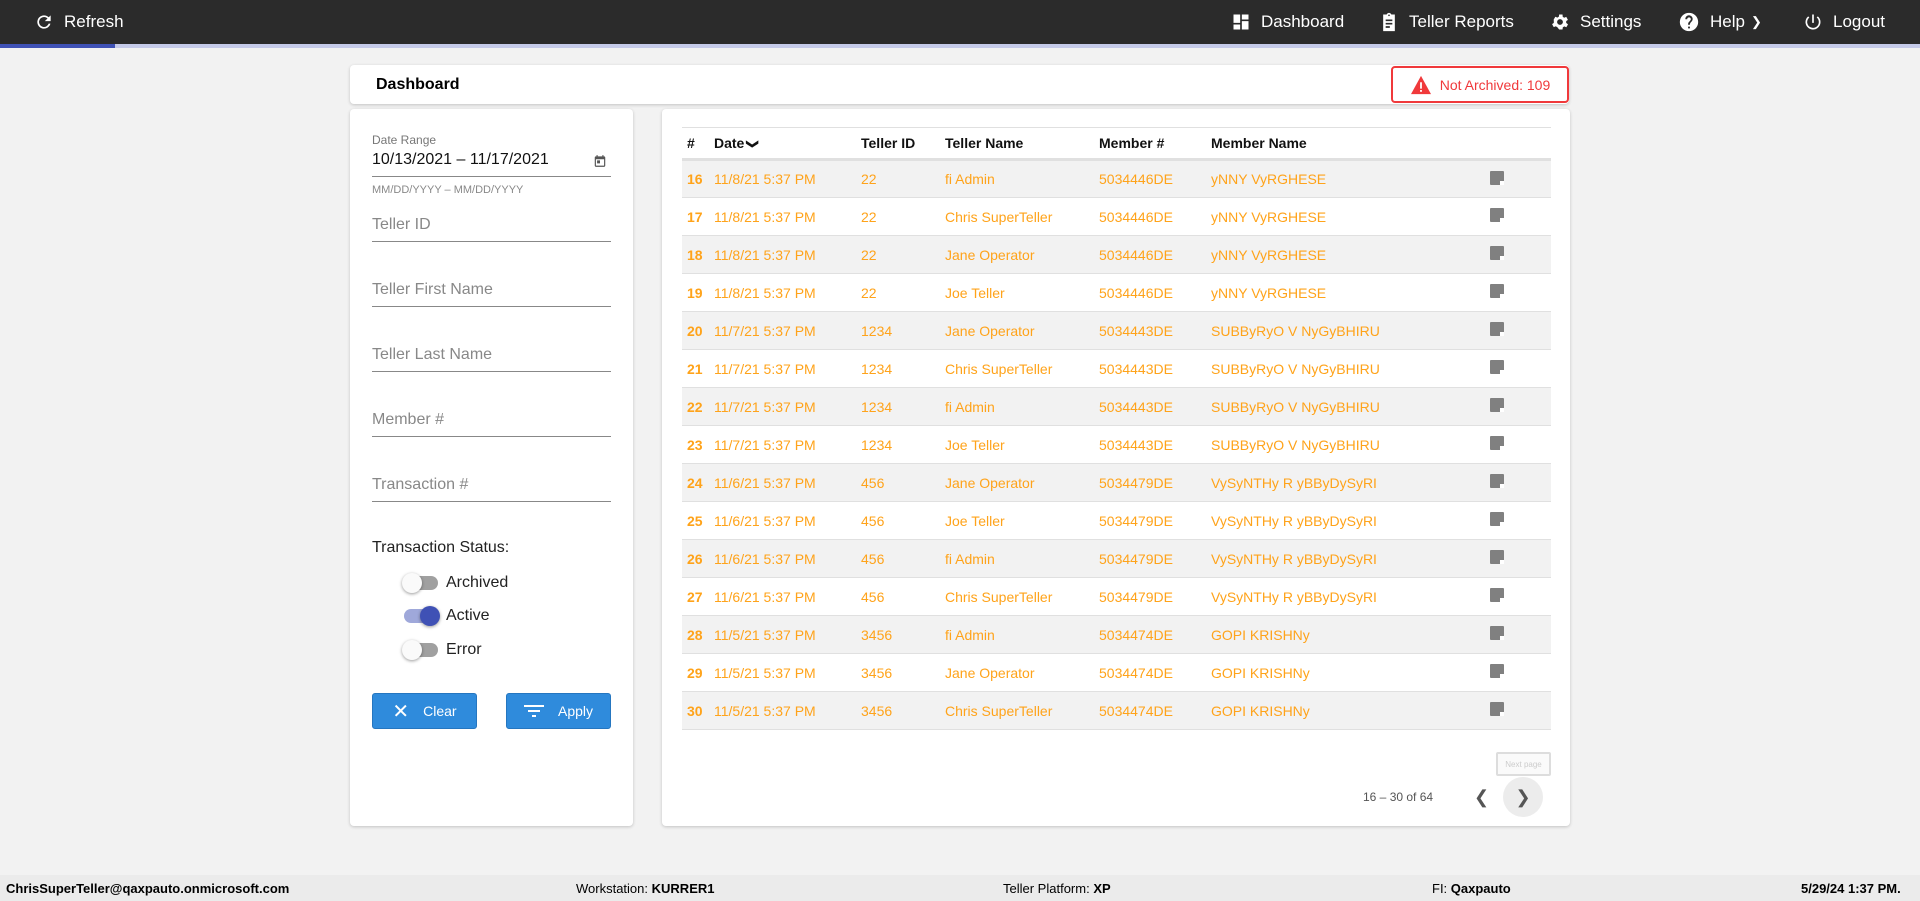  What do you see at coordinates (420, 583) in the screenshot?
I see `archived-toggle` at bounding box center [420, 583].